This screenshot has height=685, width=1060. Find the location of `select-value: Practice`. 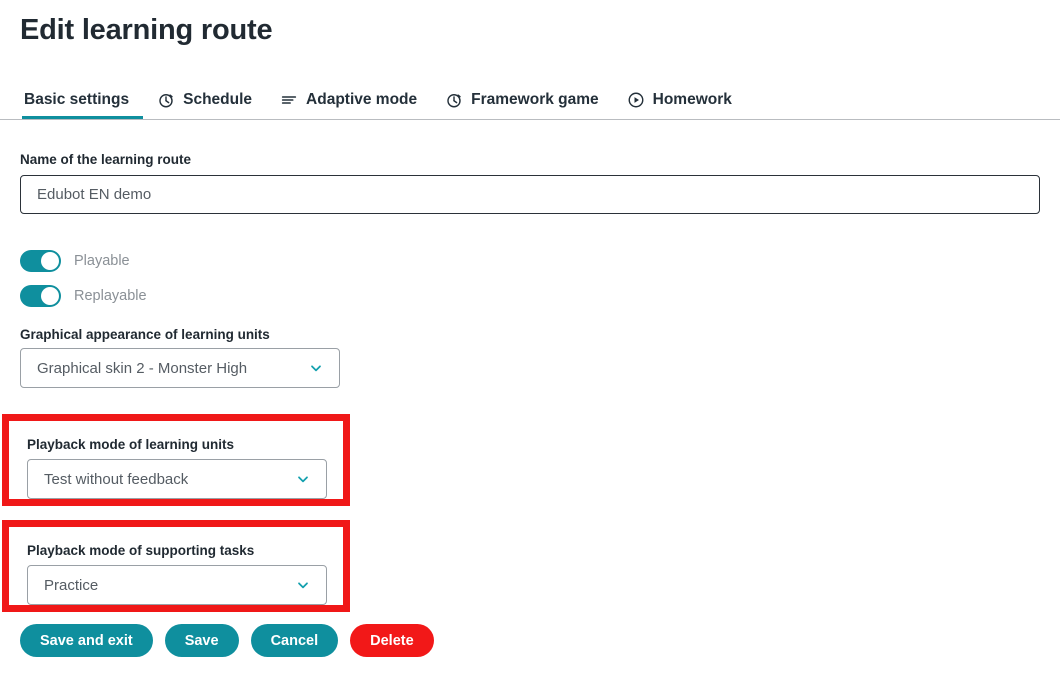

select-value: Practice is located at coordinates (71, 585).